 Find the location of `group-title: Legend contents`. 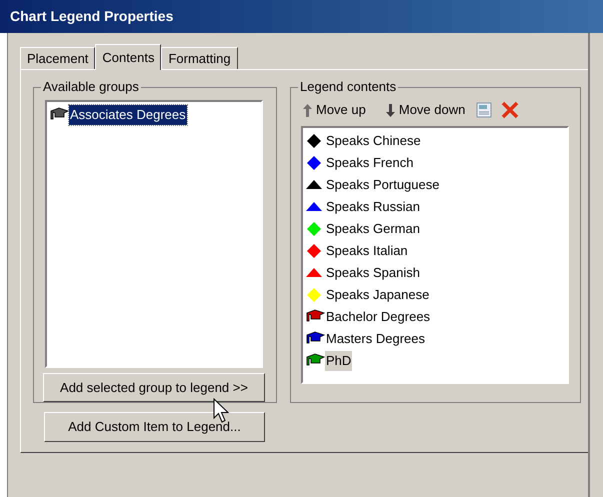

group-title: Legend contents is located at coordinates (348, 87).